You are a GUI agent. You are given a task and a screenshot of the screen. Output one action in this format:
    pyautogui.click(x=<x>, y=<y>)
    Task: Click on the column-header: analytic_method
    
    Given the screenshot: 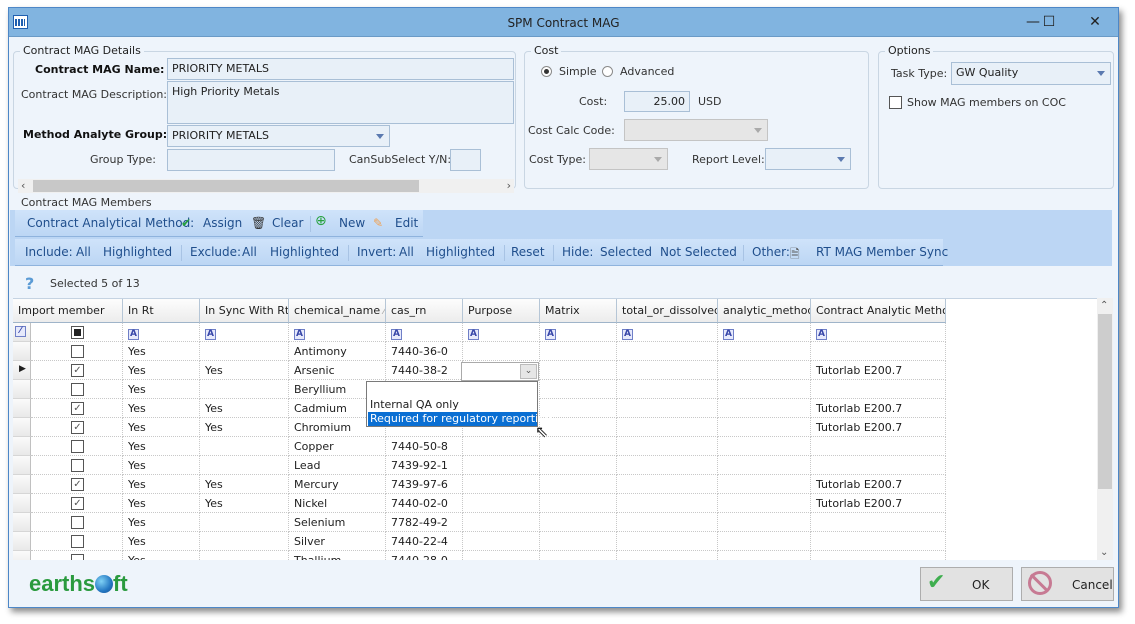 What is the action you would take?
    pyautogui.click(x=764, y=311)
    